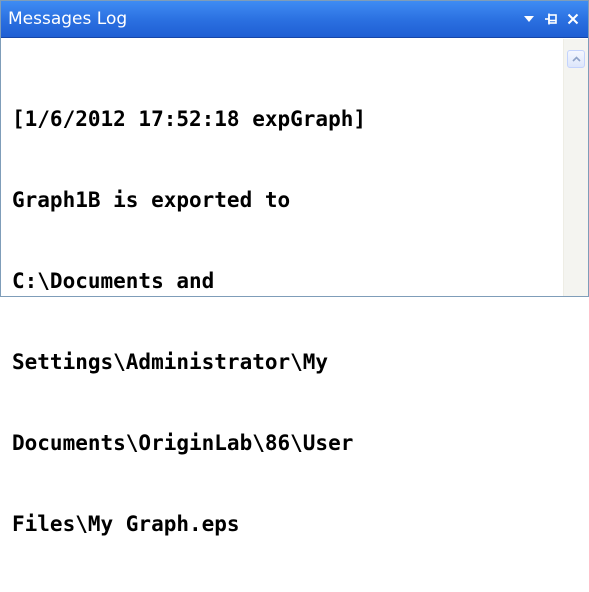  Describe the element at coordinates (170, 362) in the screenshot. I see `log-line: Settings\Administrator\My` at that location.